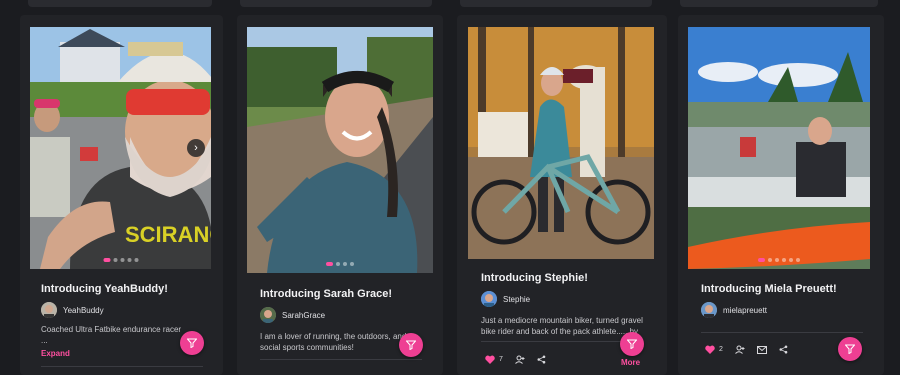 The height and width of the screenshot is (375, 900). Describe the element at coordinates (745, 310) in the screenshot. I see `author-name: mielapreuett` at that location.